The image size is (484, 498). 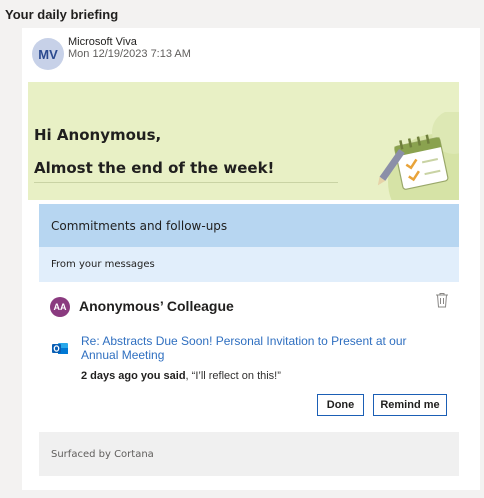 I want to click on section-label: From your messages, so click(x=249, y=264).